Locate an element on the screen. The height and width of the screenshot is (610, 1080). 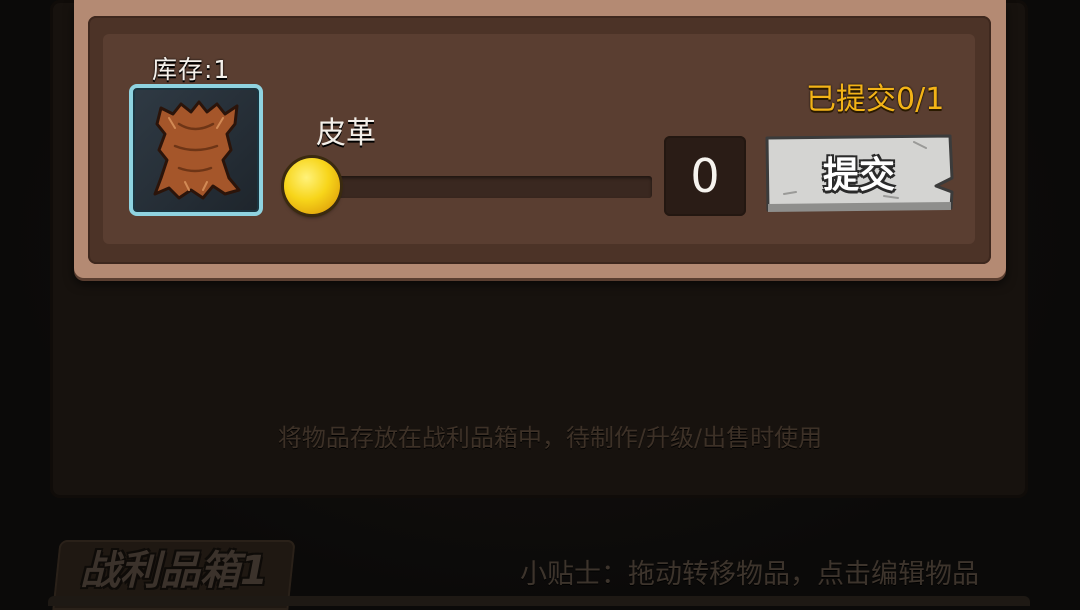
submit-button-label: 提交 is located at coordinates (858, 175).